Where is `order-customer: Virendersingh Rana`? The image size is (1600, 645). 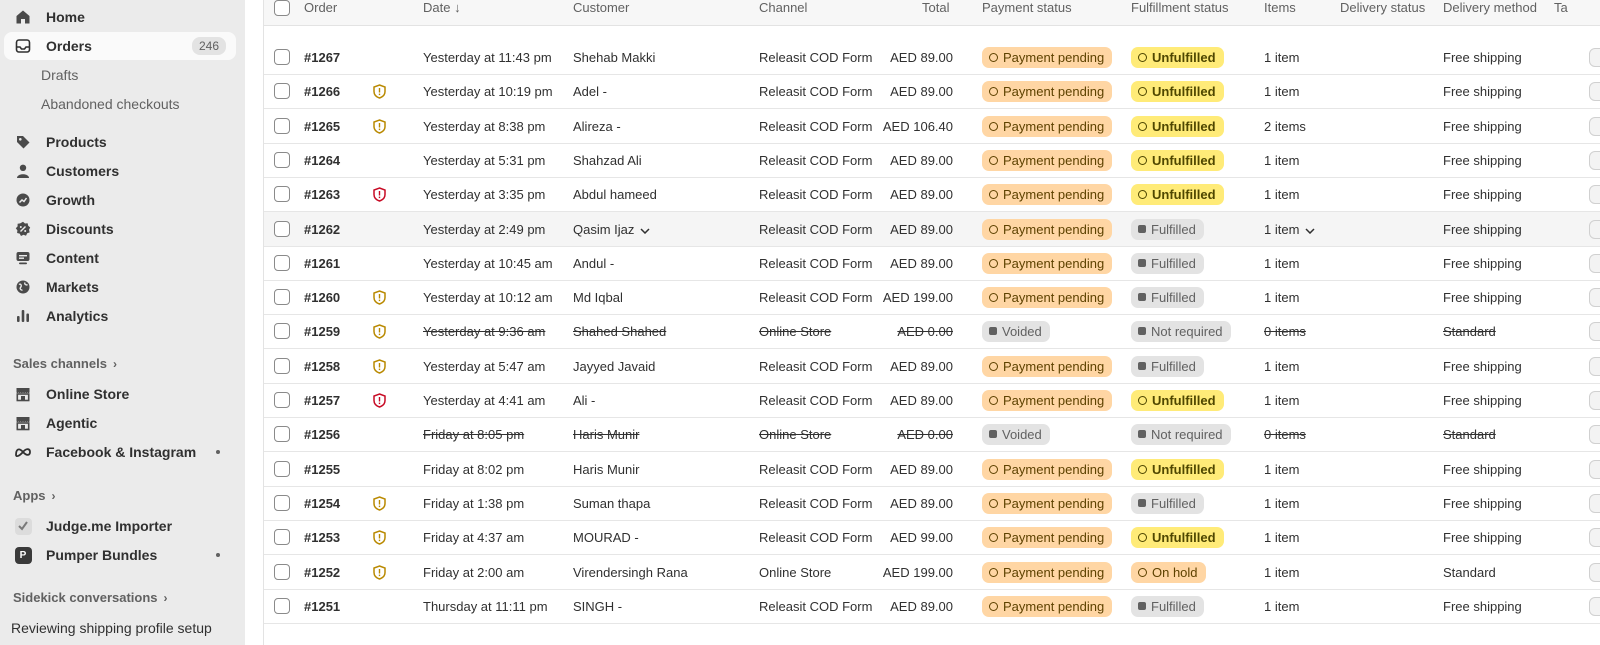
order-customer: Virendersingh Rana is located at coordinates (630, 572).